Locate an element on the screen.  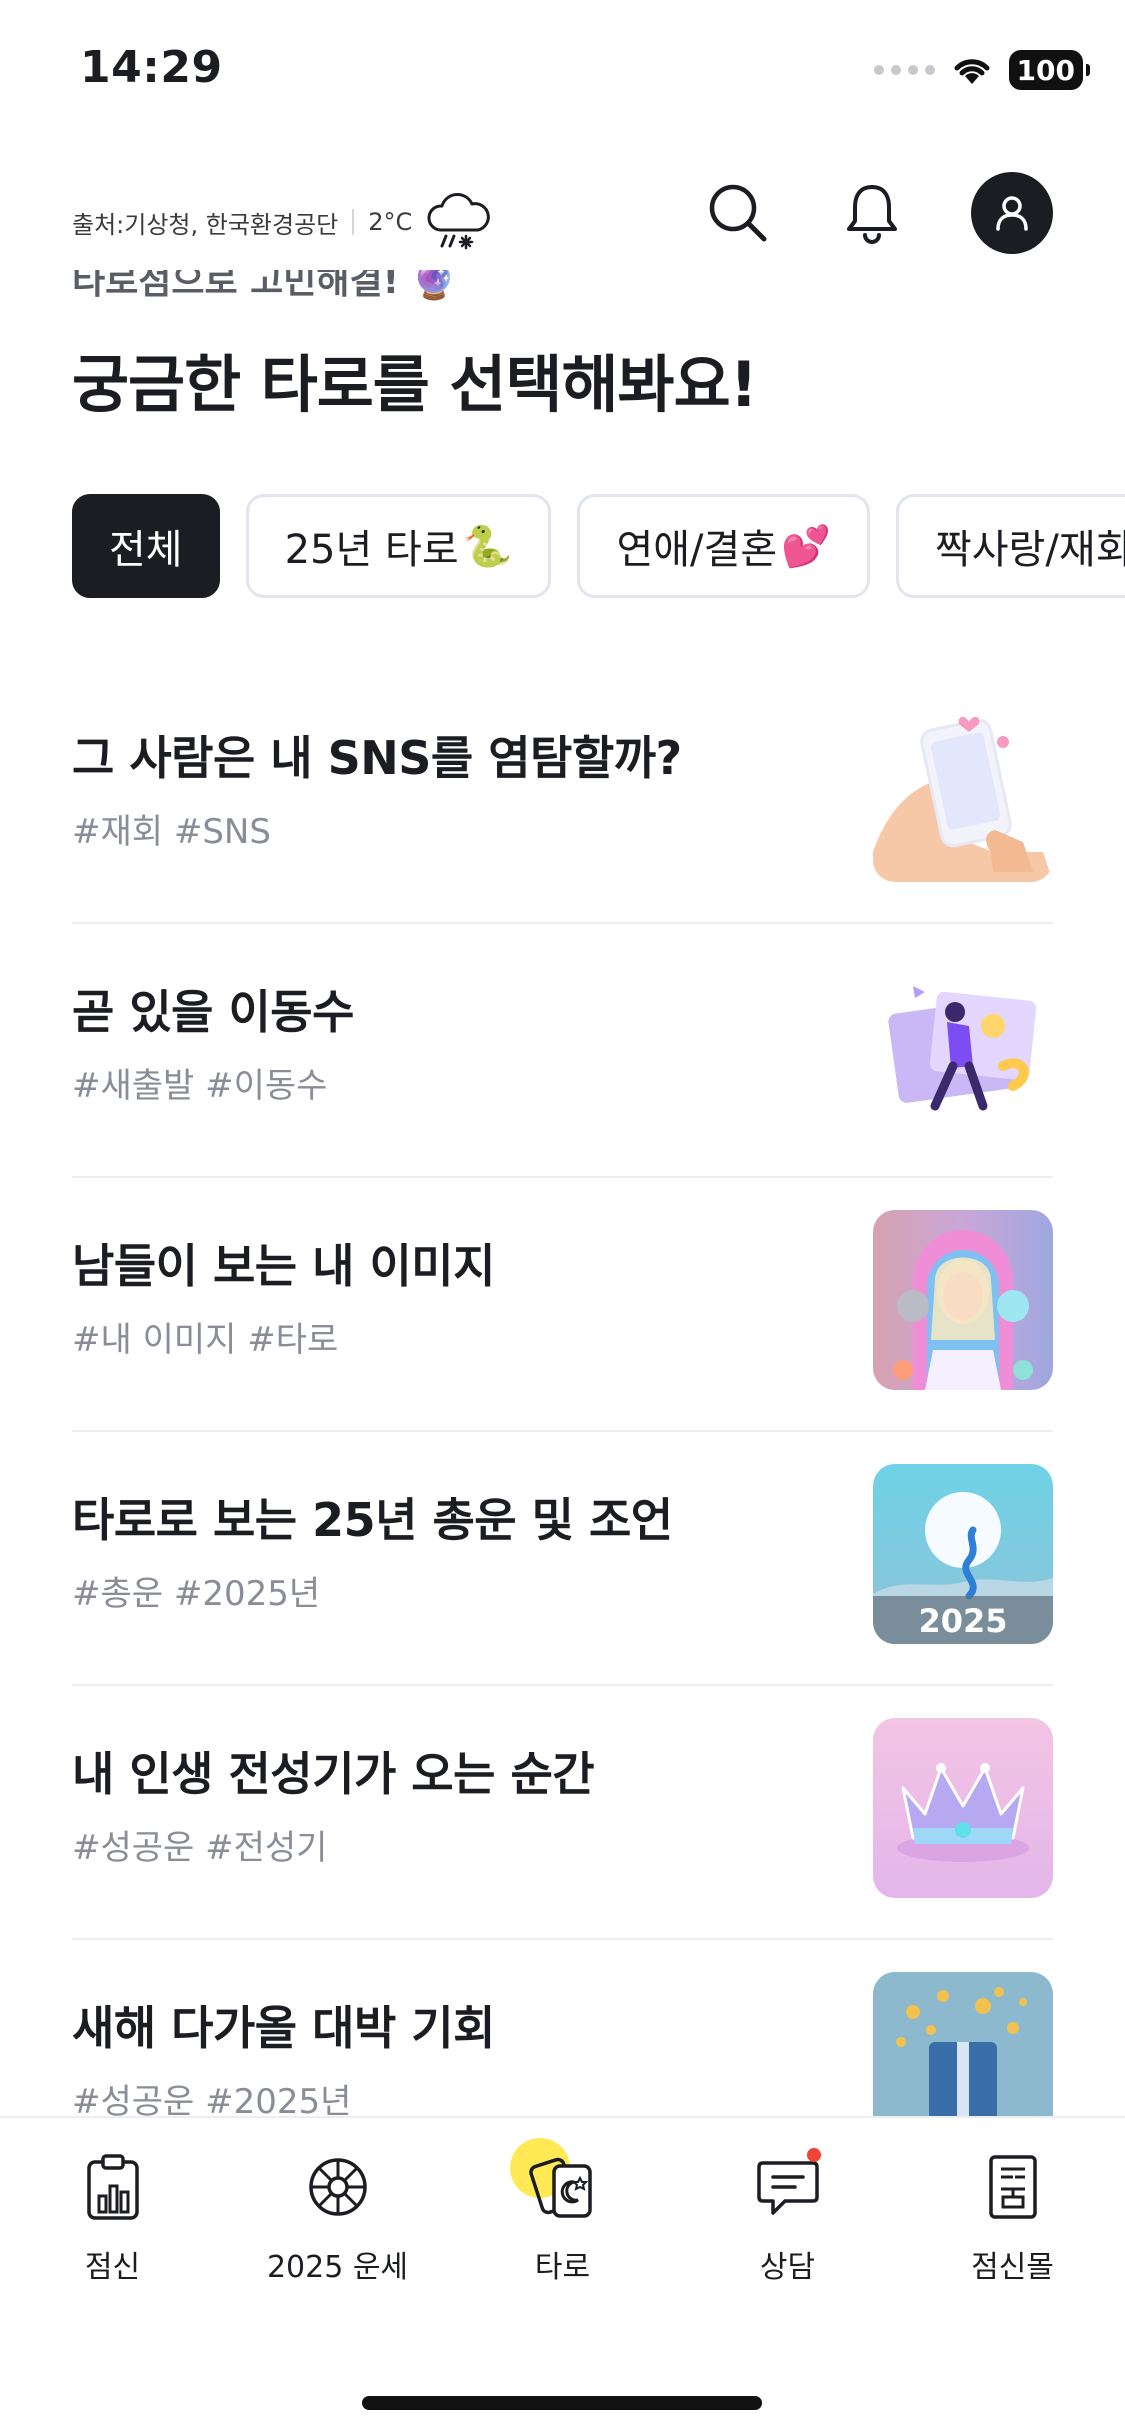
home-indicator is located at coordinates (562, 2403).